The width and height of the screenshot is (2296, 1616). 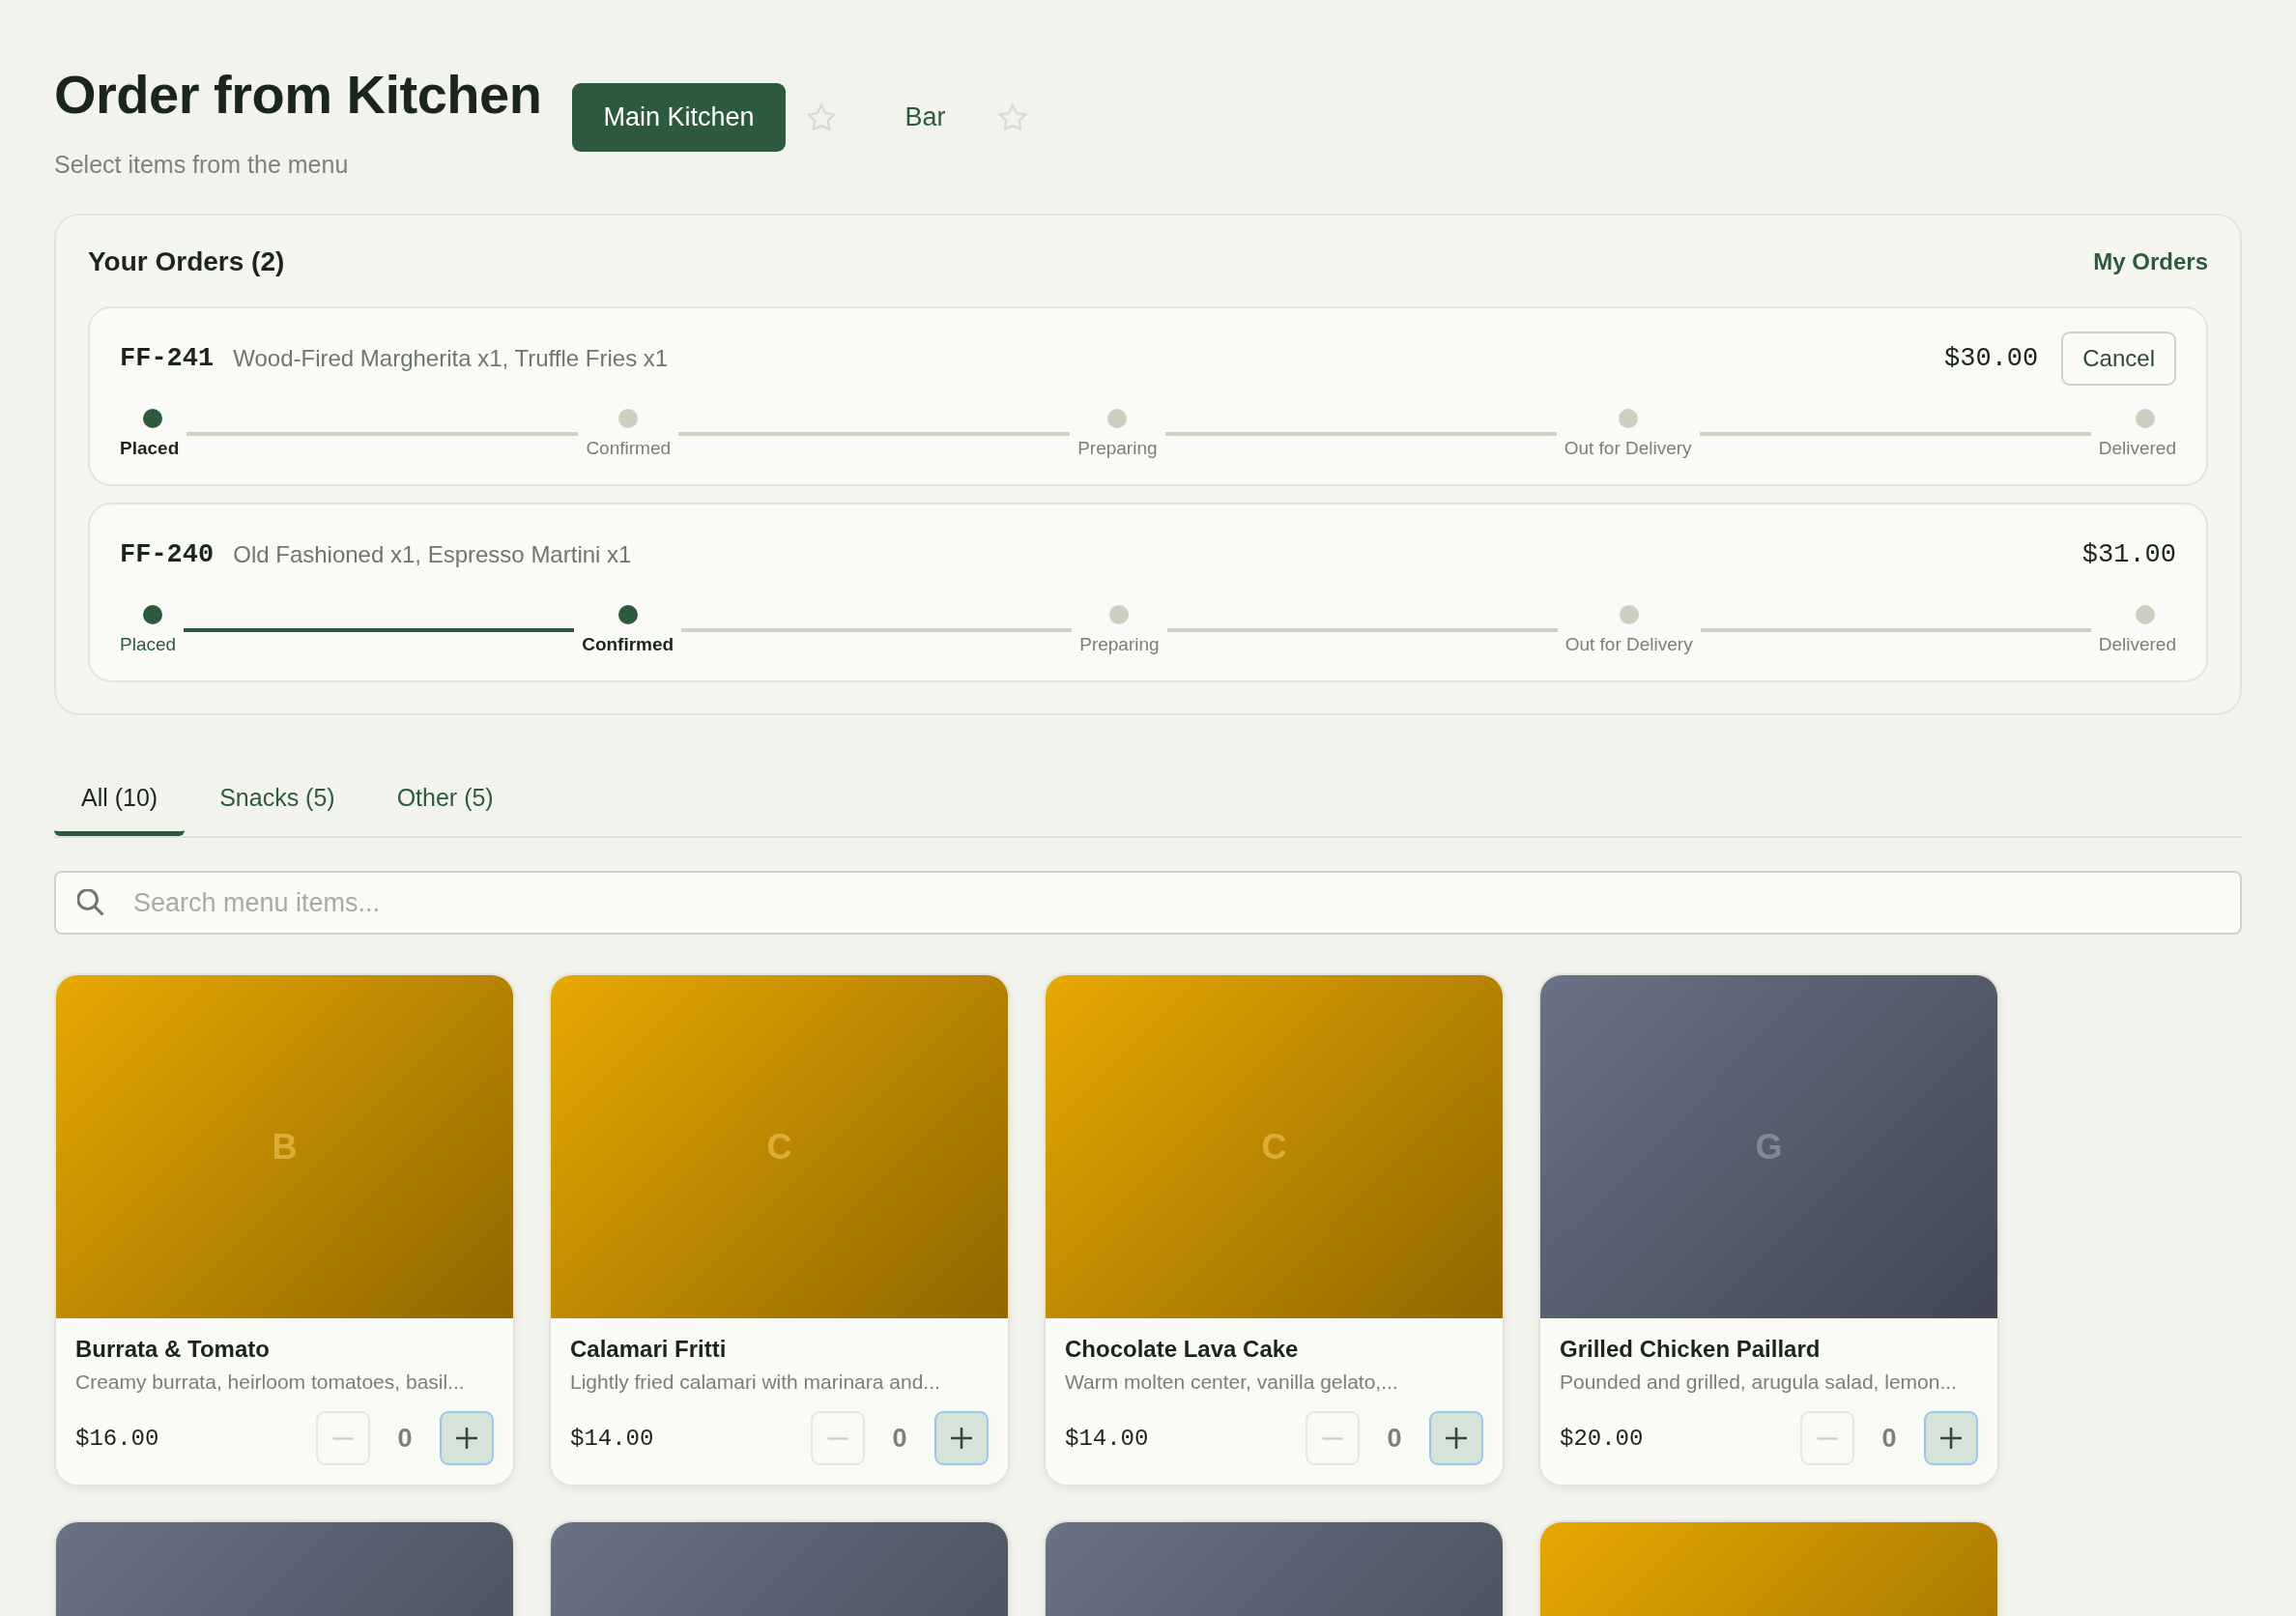 I want to click on item-price: $20.00, so click(x=1602, y=1438).